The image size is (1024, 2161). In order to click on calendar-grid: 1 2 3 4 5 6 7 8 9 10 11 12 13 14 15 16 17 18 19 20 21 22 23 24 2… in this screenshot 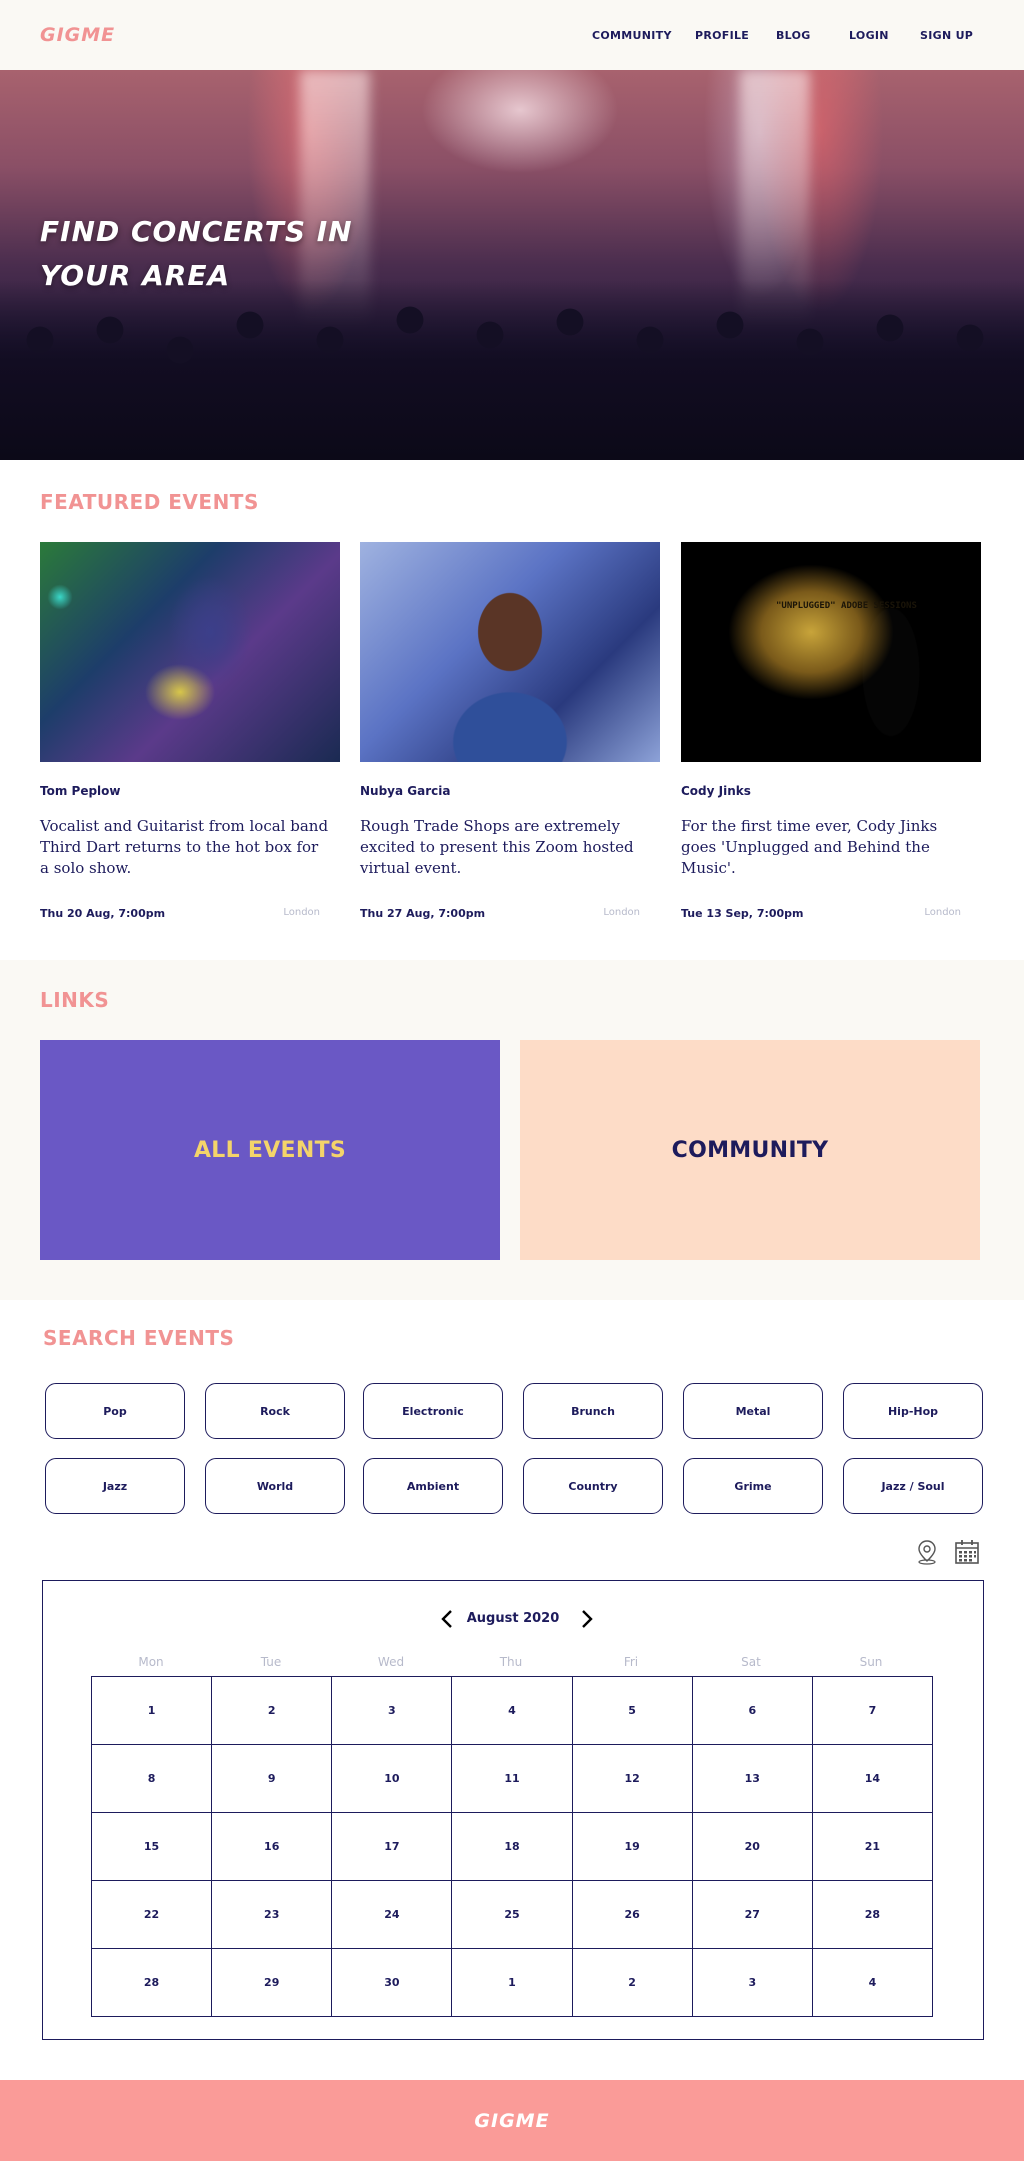, I will do `click(512, 1846)`.